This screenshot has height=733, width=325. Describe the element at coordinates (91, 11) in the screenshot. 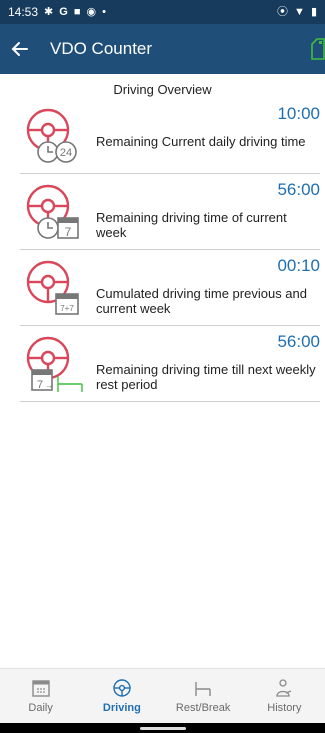

I see `record-icon: ◉` at that location.